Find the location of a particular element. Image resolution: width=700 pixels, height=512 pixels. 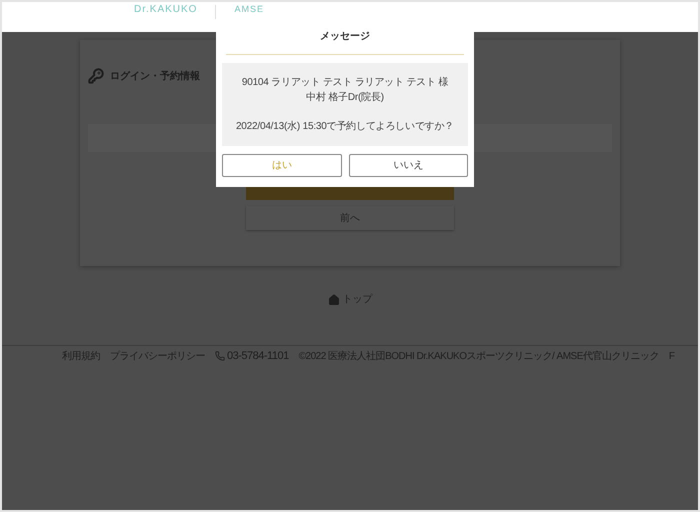

message-text: 90104 ラリアット テスト ラリアット テスト 様 is located at coordinates (345, 83).